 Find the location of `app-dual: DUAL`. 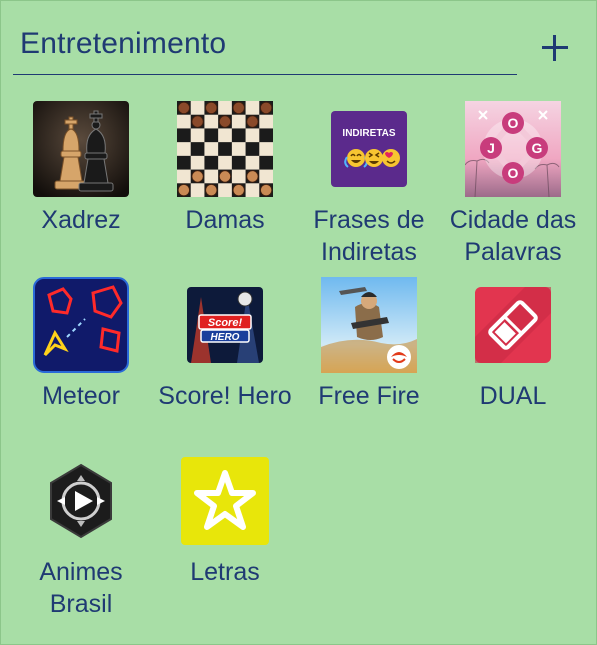

app-dual: DUAL is located at coordinates (513, 347).